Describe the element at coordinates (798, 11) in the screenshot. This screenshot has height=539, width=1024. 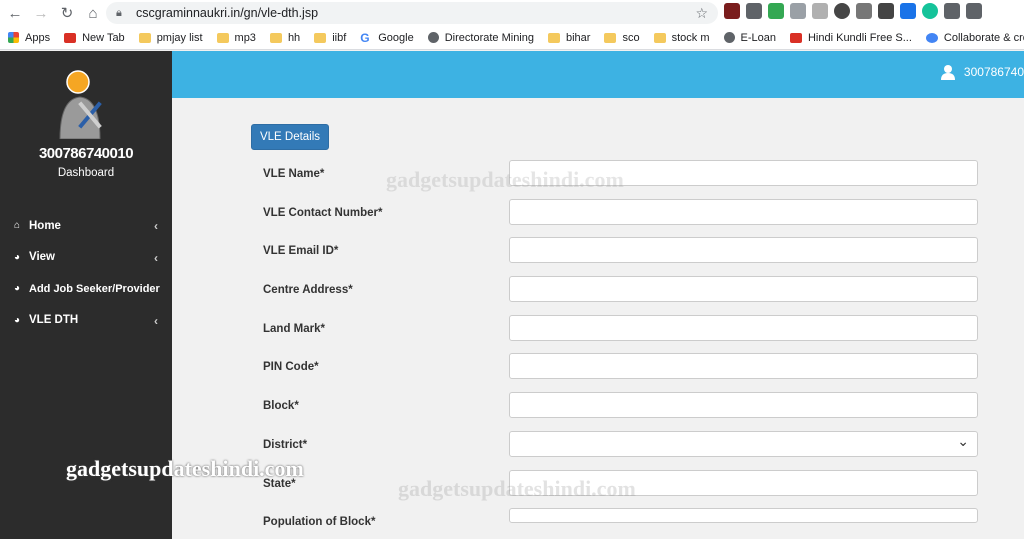
I see `extension-cloud-icon` at that location.